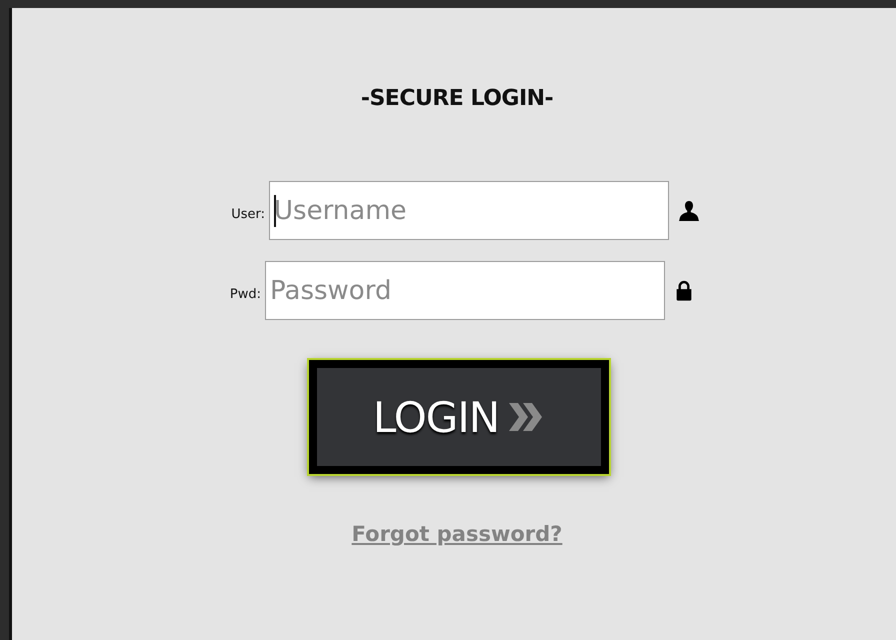 The image size is (896, 640). What do you see at coordinates (459, 417) in the screenshot?
I see `login-button: LOGIN` at bounding box center [459, 417].